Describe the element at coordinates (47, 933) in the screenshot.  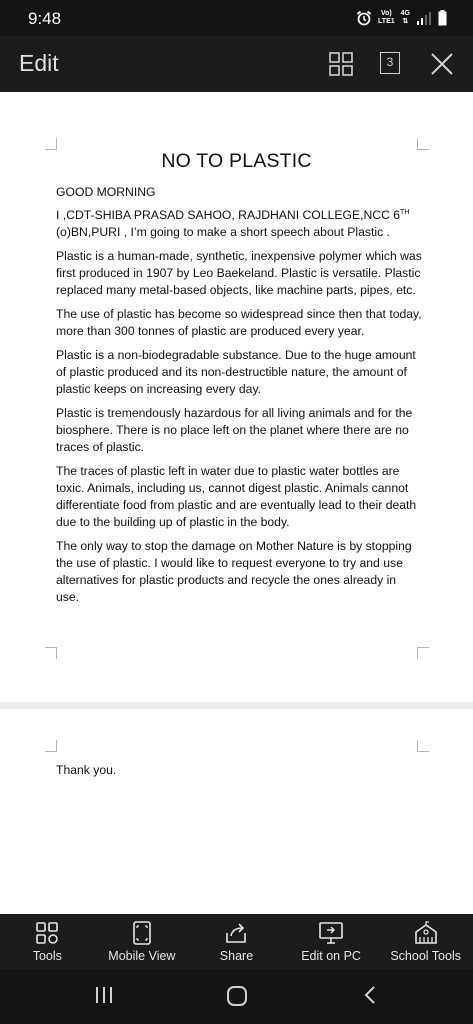
I see `tools-grid-icon` at that location.